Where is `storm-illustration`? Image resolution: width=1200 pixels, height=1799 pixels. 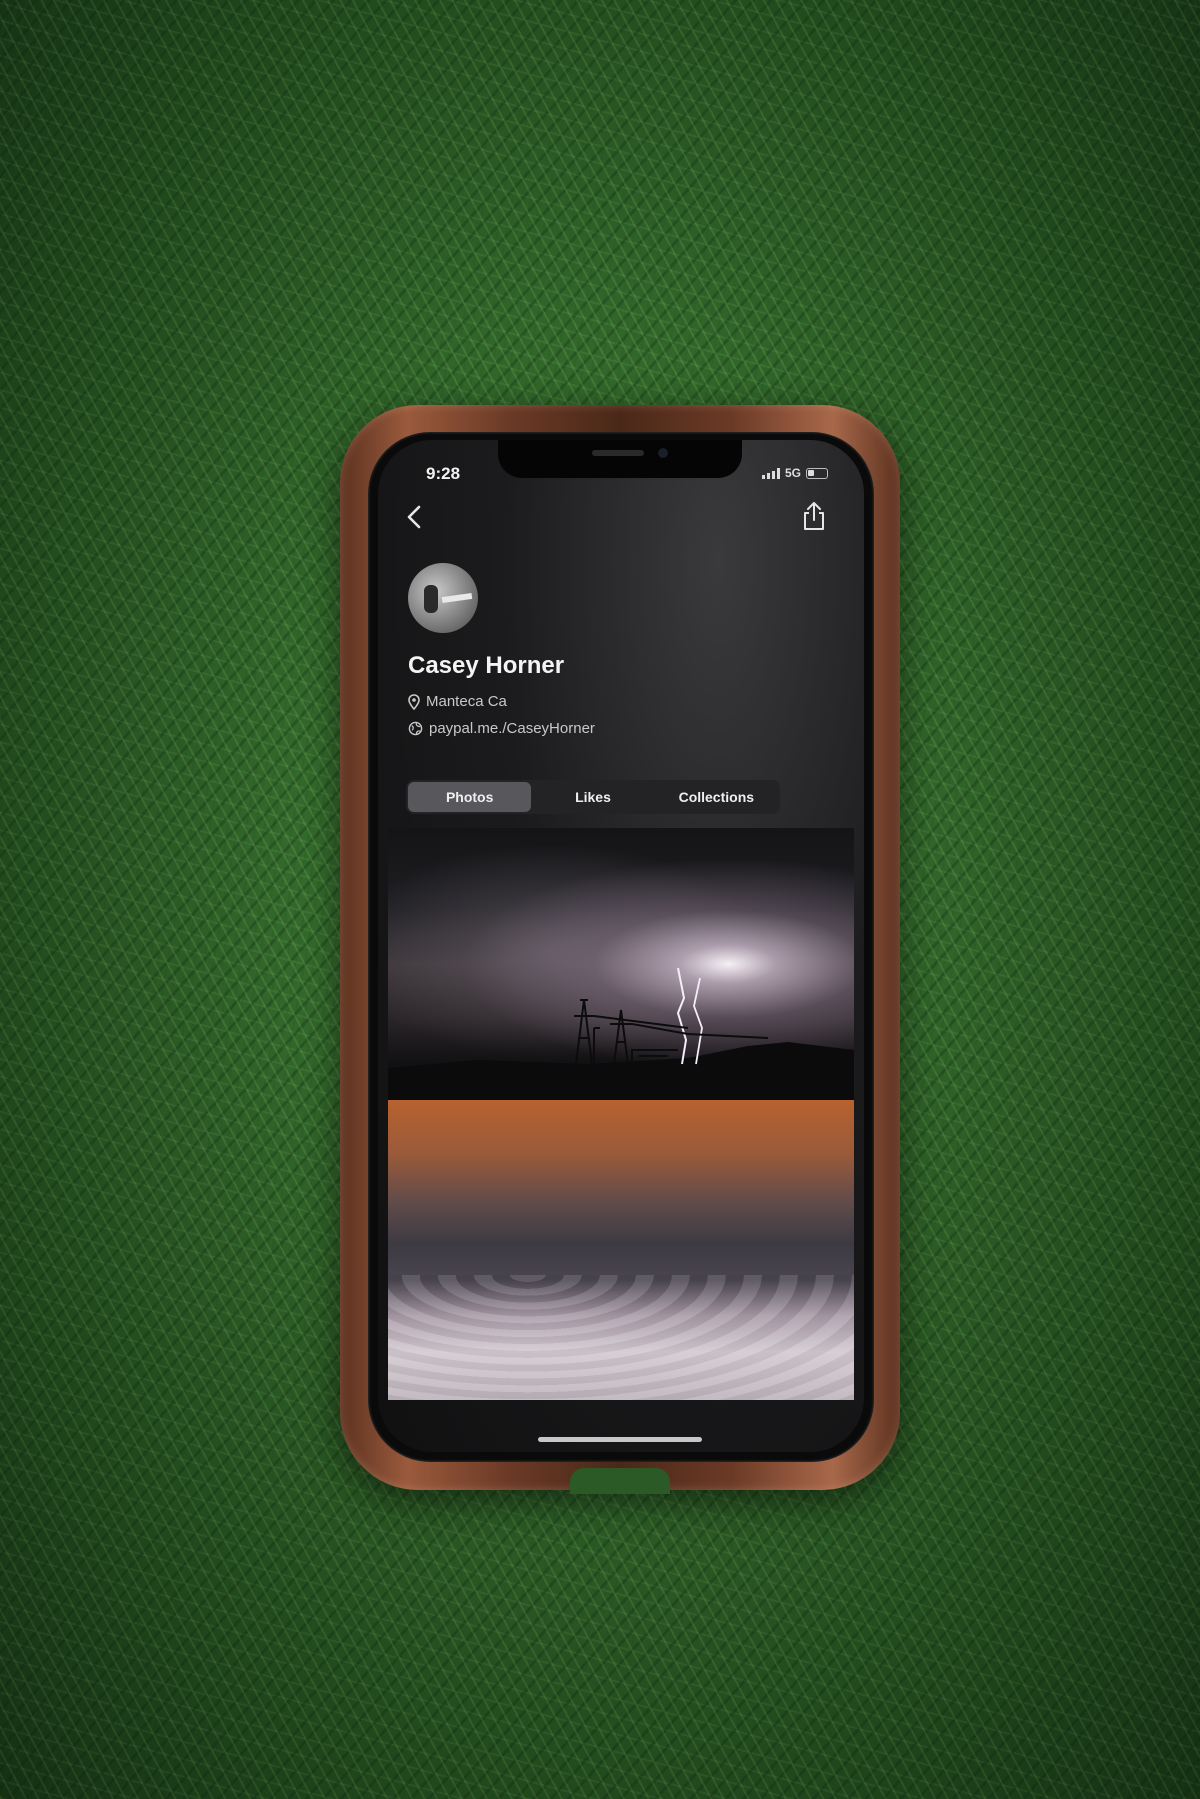
storm-illustration is located at coordinates (621, 1033).